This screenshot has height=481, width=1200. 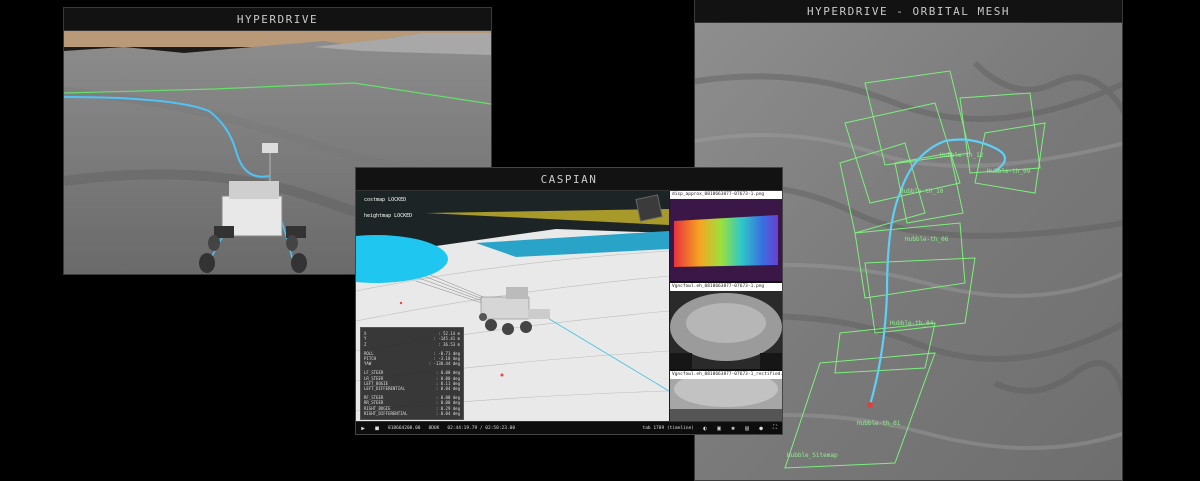 What do you see at coordinates (434, 428) in the screenshot?
I see `speed-readout: 8DUK` at bounding box center [434, 428].